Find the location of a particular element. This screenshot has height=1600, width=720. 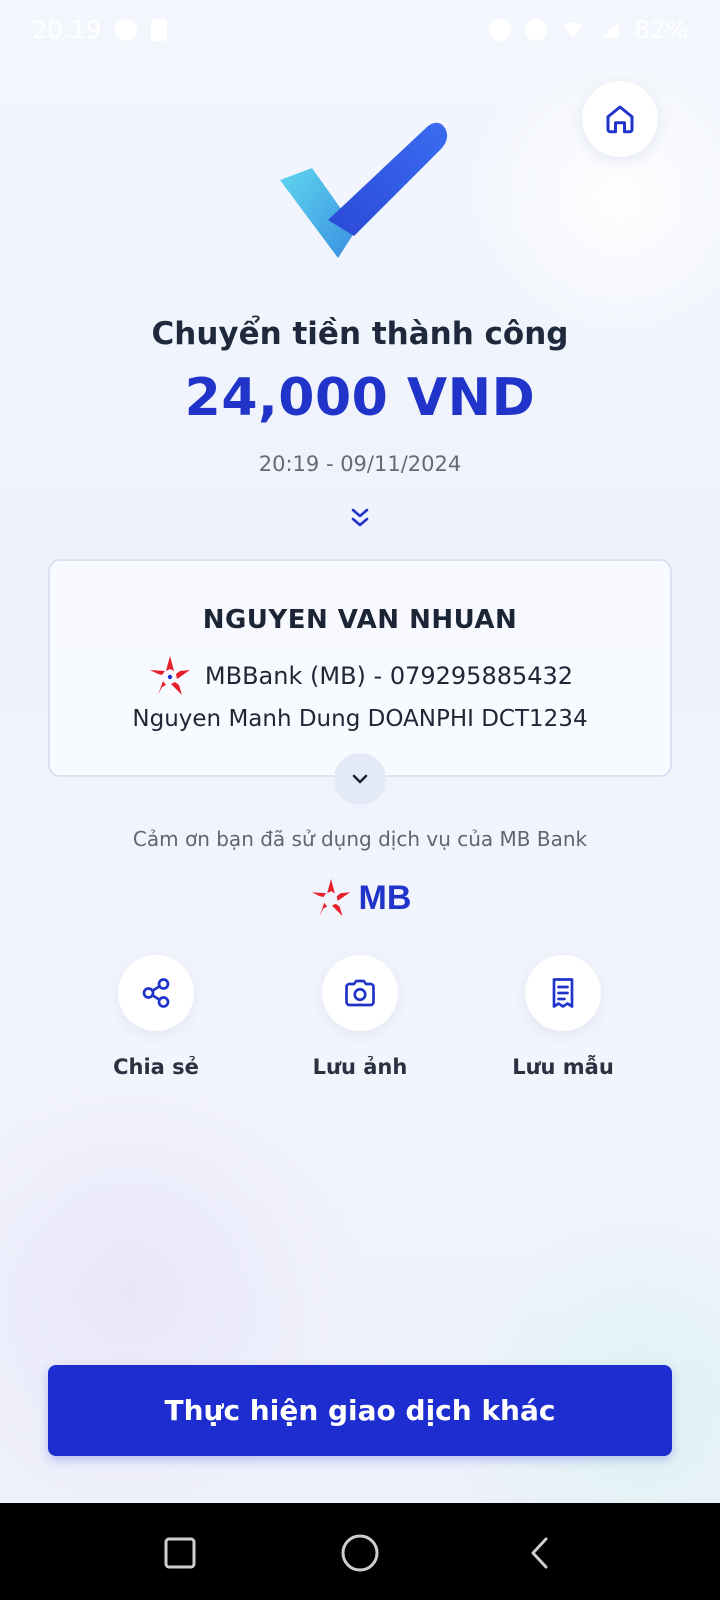

share-icon is located at coordinates (156, 993).